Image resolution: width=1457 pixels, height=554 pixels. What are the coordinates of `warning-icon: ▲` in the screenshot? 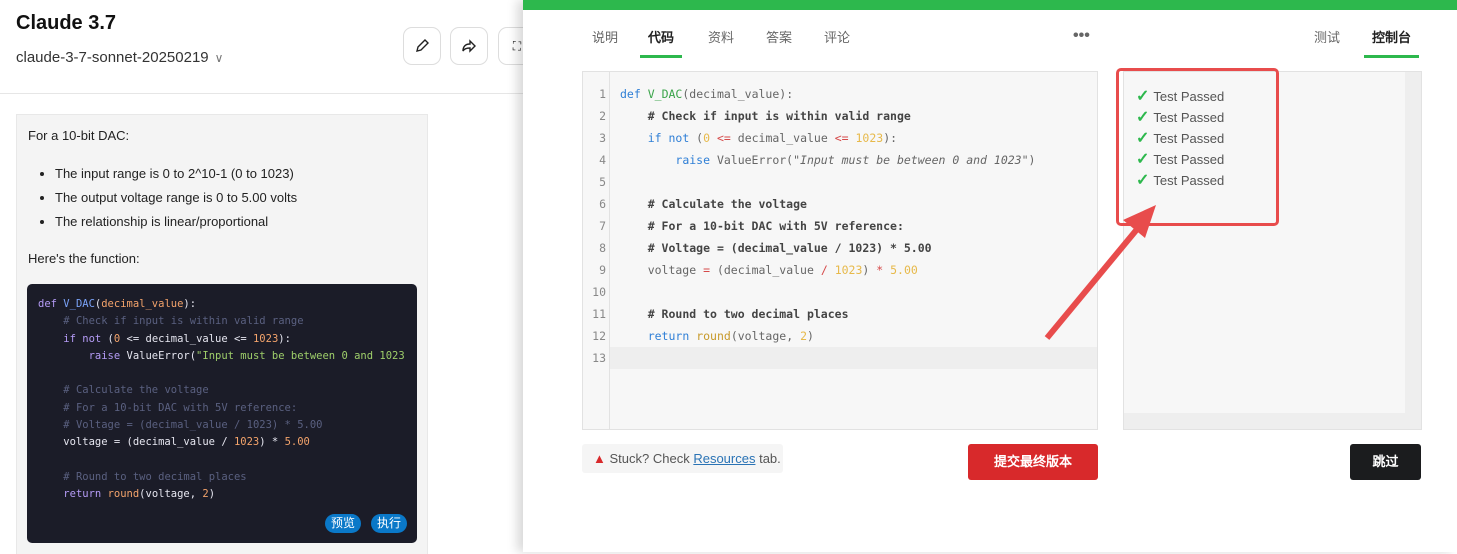 It's located at (599, 458).